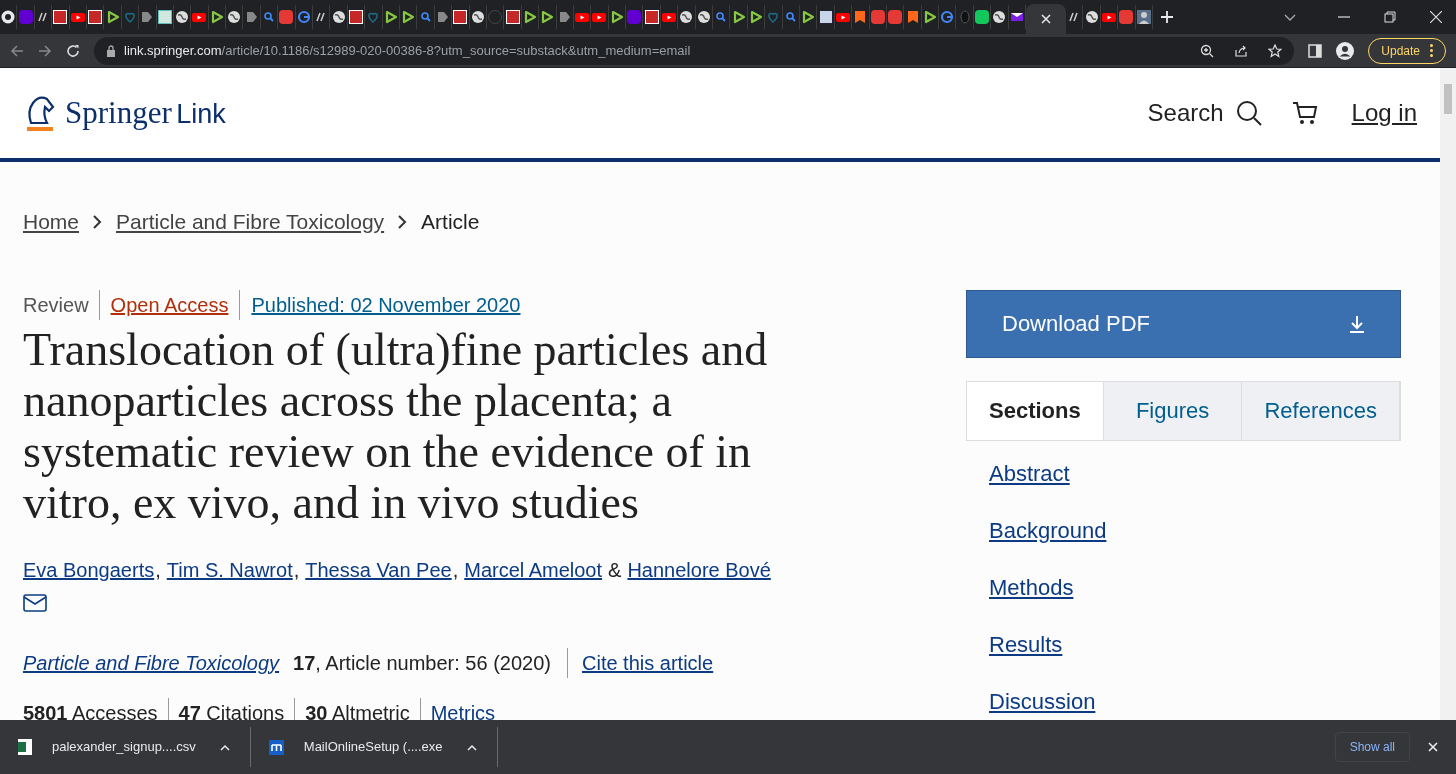 The width and height of the screenshot is (1456, 774). I want to click on scrollbar, so click(1448, 394).